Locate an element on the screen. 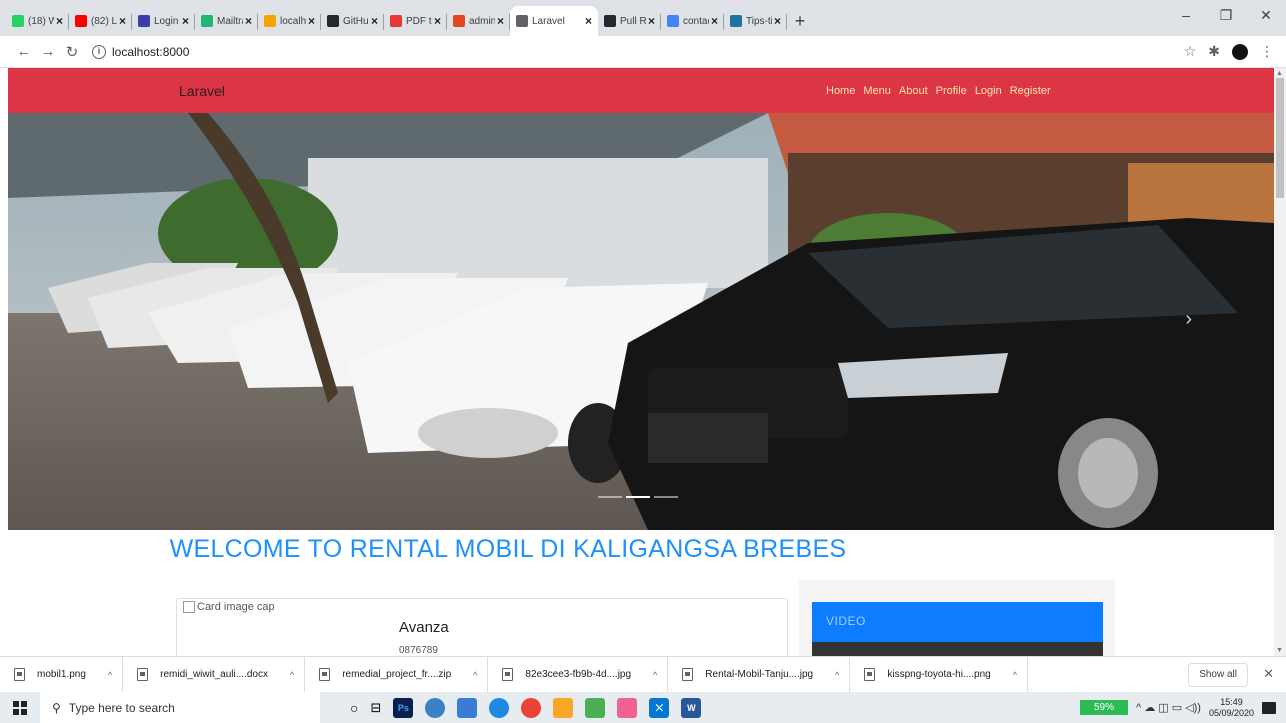 Image resolution: width=1286 pixels, height=723 pixels. download-item: remidi_wiwit_auli....docx ^ is located at coordinates (214, 674).